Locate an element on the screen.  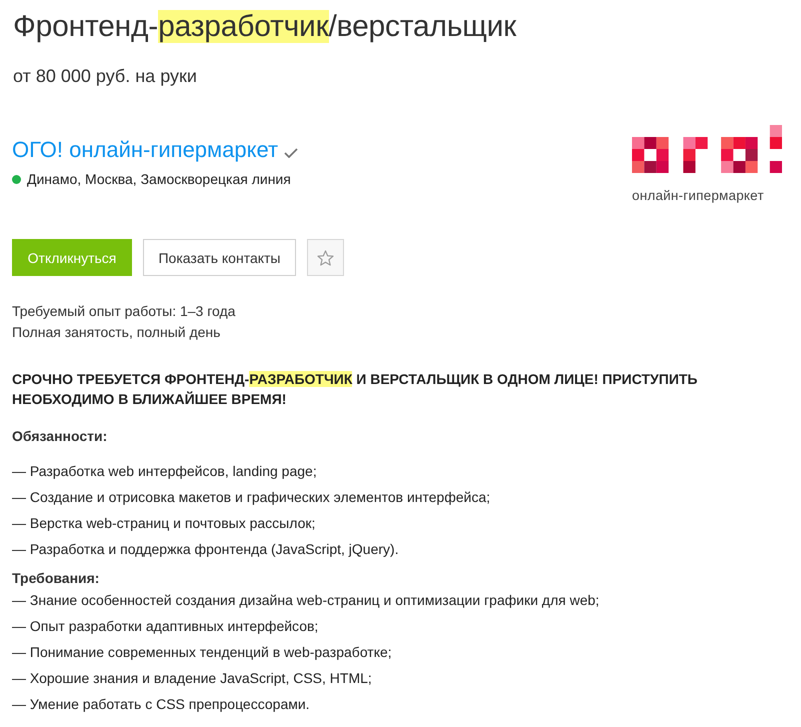
logo-caption: онлайн-гипермаркет is located at coordinates (698, 196).